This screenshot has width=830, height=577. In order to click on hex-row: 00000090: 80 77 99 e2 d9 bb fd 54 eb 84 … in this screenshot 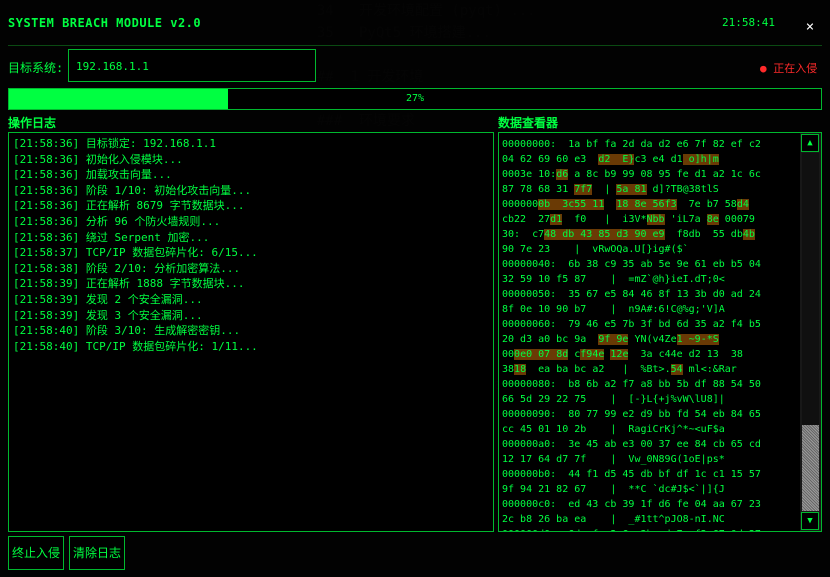, I will do `click(648, 414)`.